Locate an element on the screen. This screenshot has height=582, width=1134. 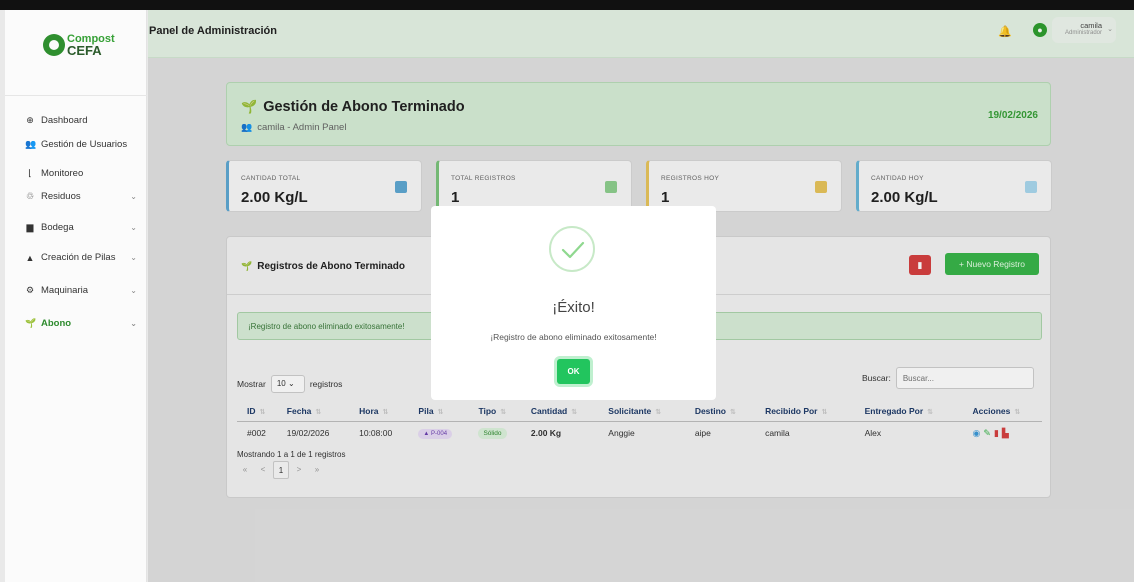
sidebar-item-label: Dashboard is located at coordinates (64, 120).